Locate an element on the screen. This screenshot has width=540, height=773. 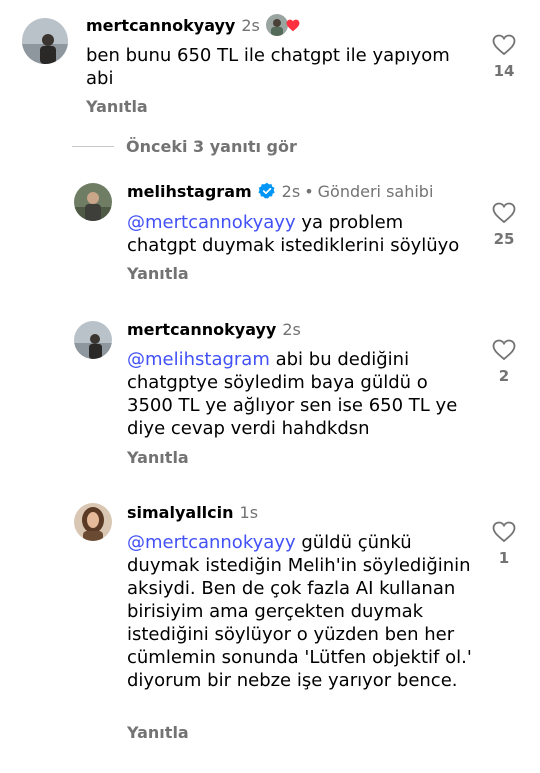
comment-header: simalyallcin 1s is located at coordinates (192, 513).